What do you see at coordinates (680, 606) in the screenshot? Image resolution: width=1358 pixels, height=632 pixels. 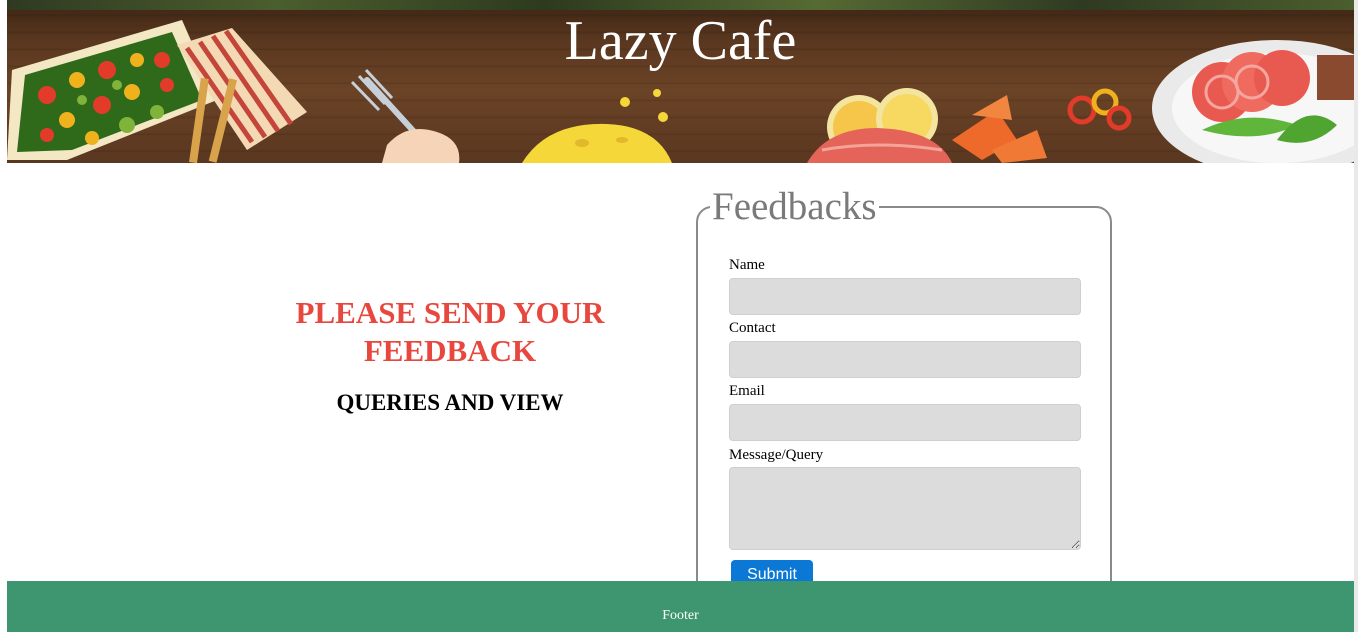 I see `footer: Footer` at bounding box center [680, 606].